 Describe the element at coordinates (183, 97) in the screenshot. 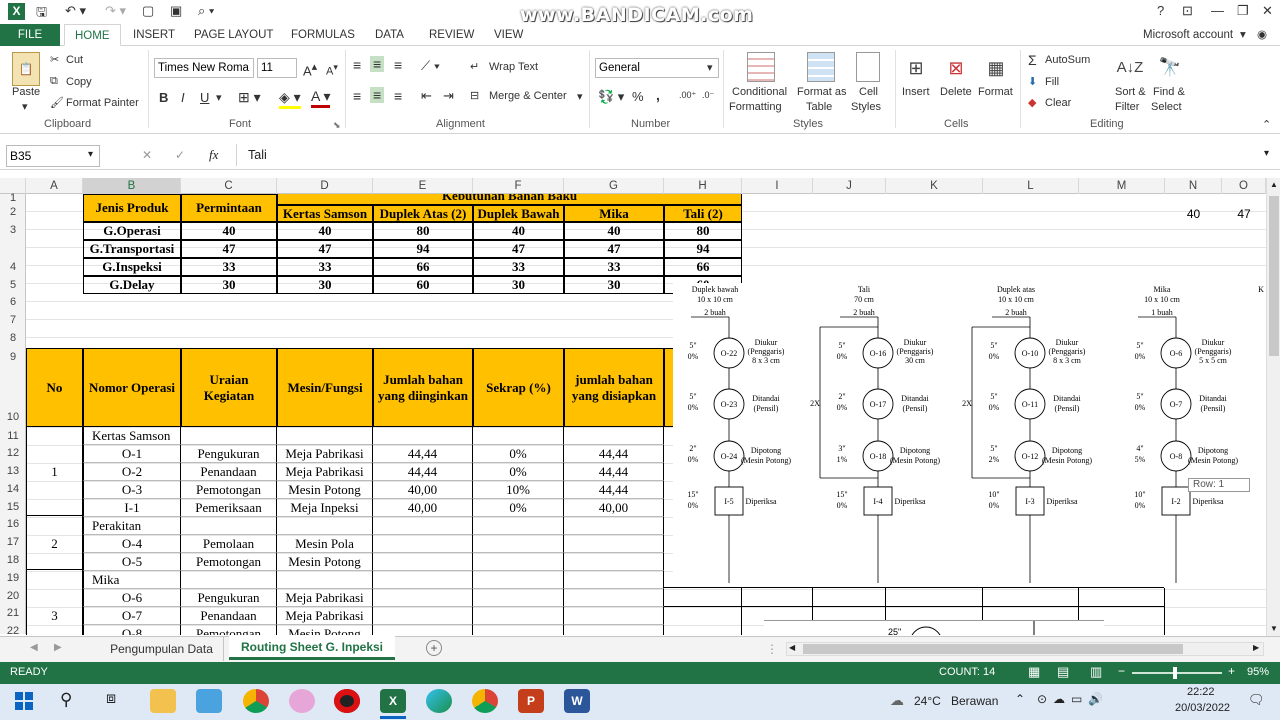

I see `italic-button: I` at that location.